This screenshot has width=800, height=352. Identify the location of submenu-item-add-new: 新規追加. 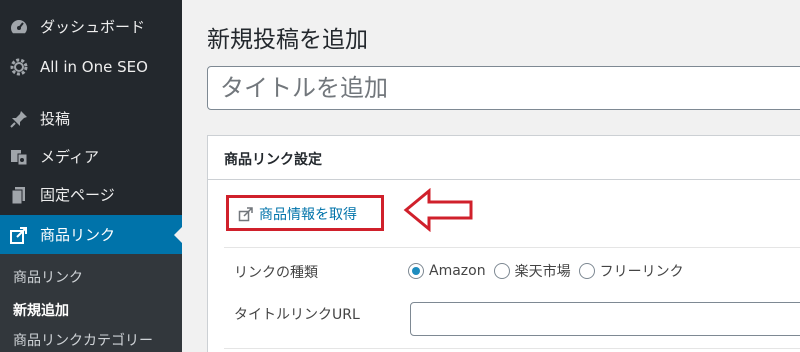
(41, 310).